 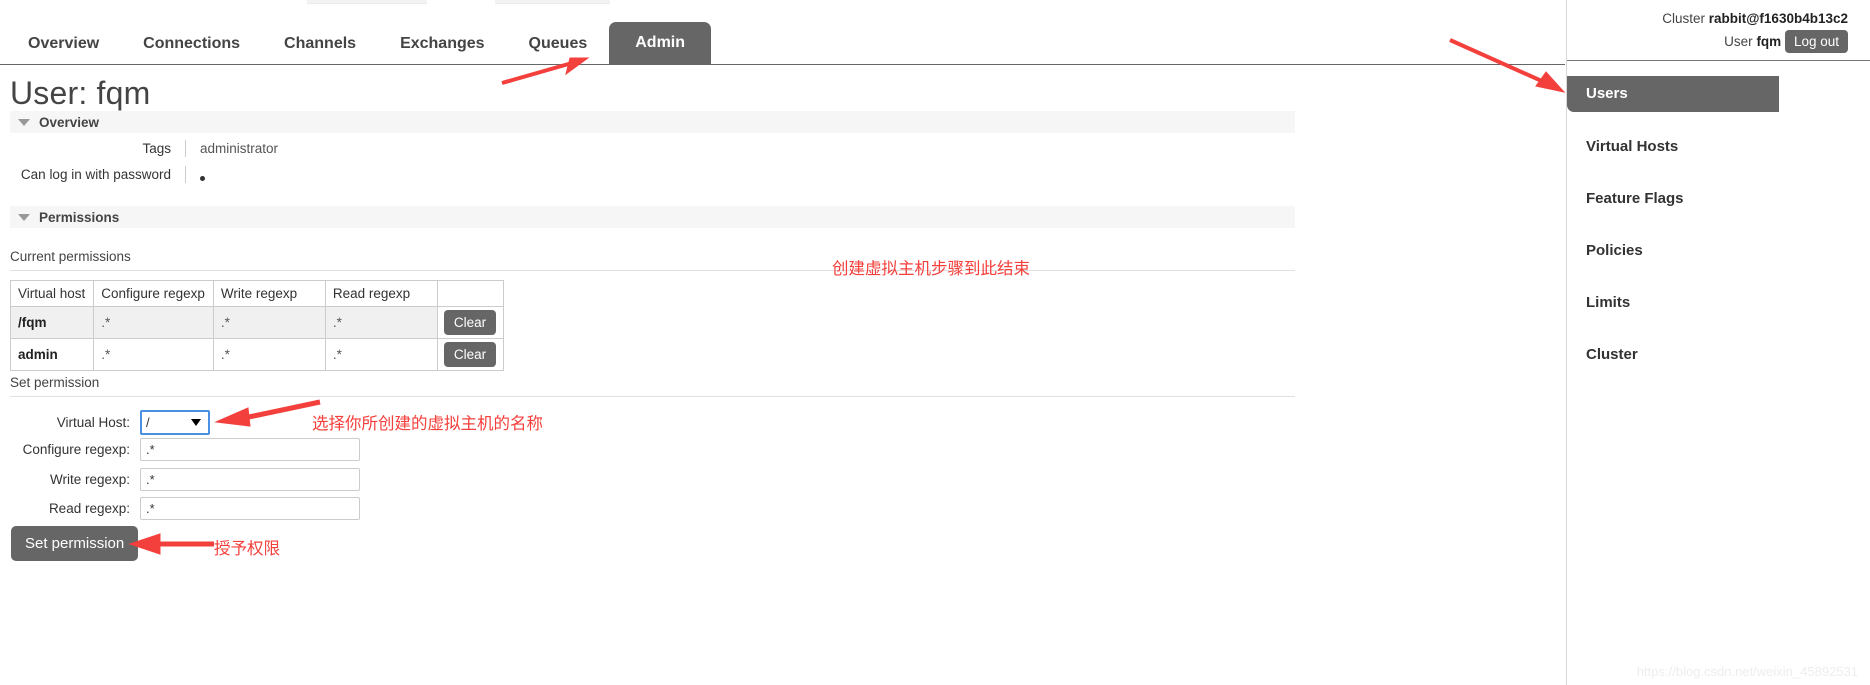 I want to click on col-configure-regexp: Configure regexp, so click(x=153, y=293).